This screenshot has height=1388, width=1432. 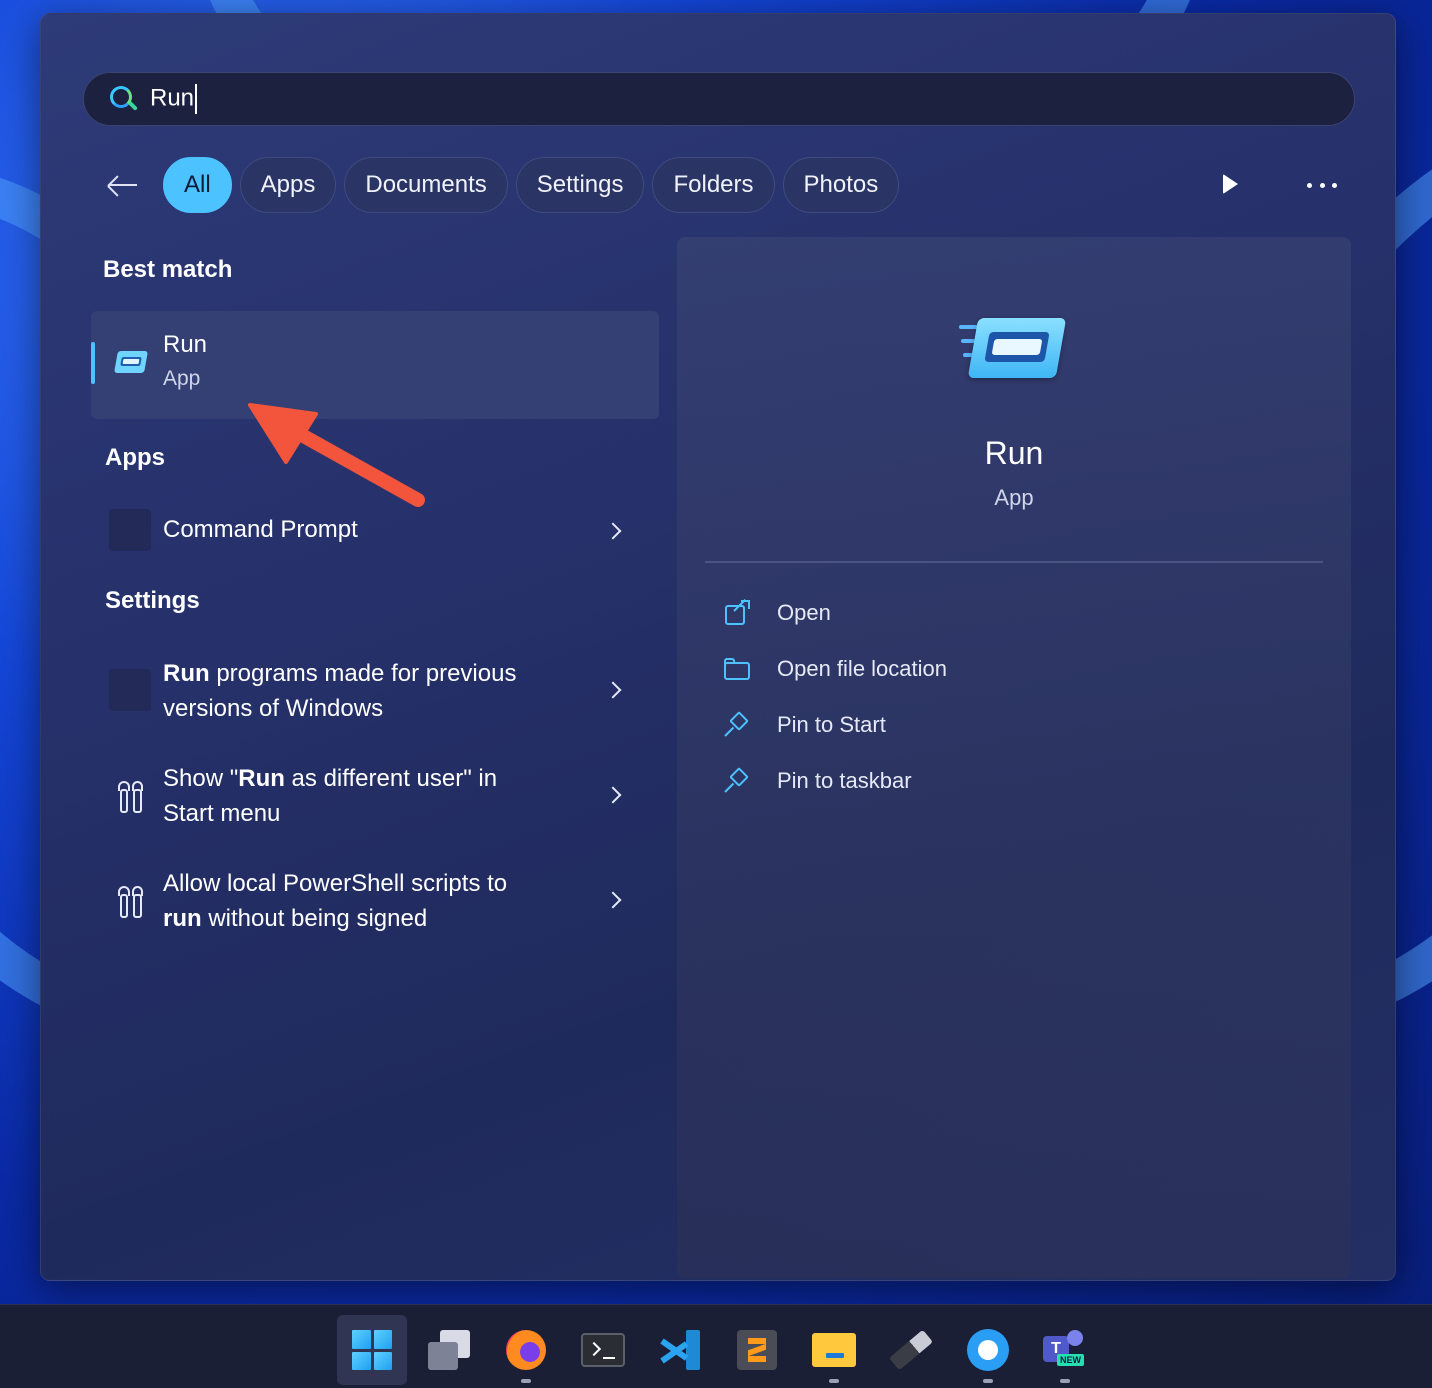 I want to click on filter-chip-all: All, so click(x=197, y=185).